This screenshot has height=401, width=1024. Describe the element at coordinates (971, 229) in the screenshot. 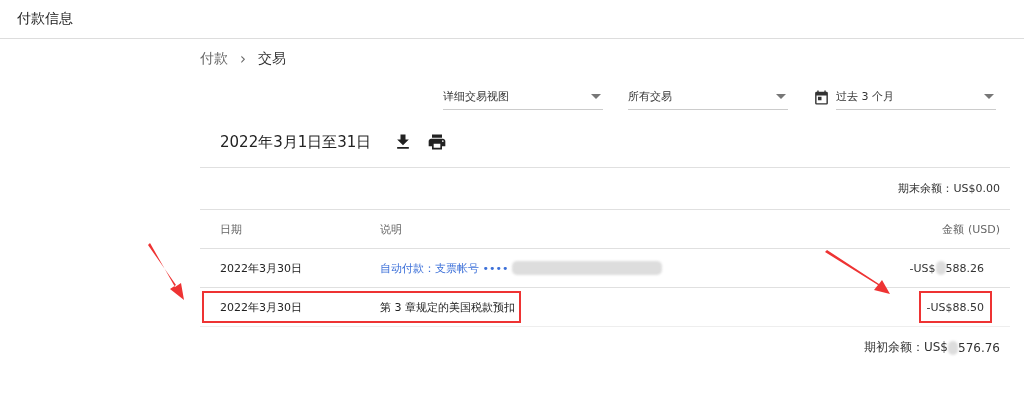

I see `column-header: 金额 (USD)` at that location.